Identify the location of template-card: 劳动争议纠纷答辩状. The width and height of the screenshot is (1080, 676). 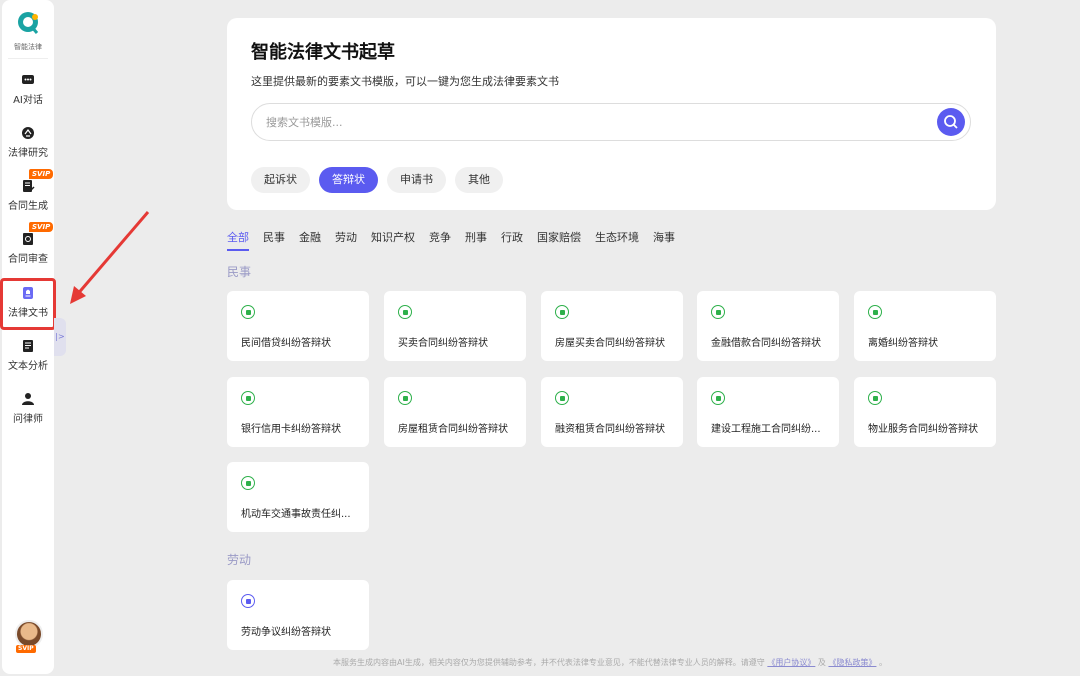
(298, 615).